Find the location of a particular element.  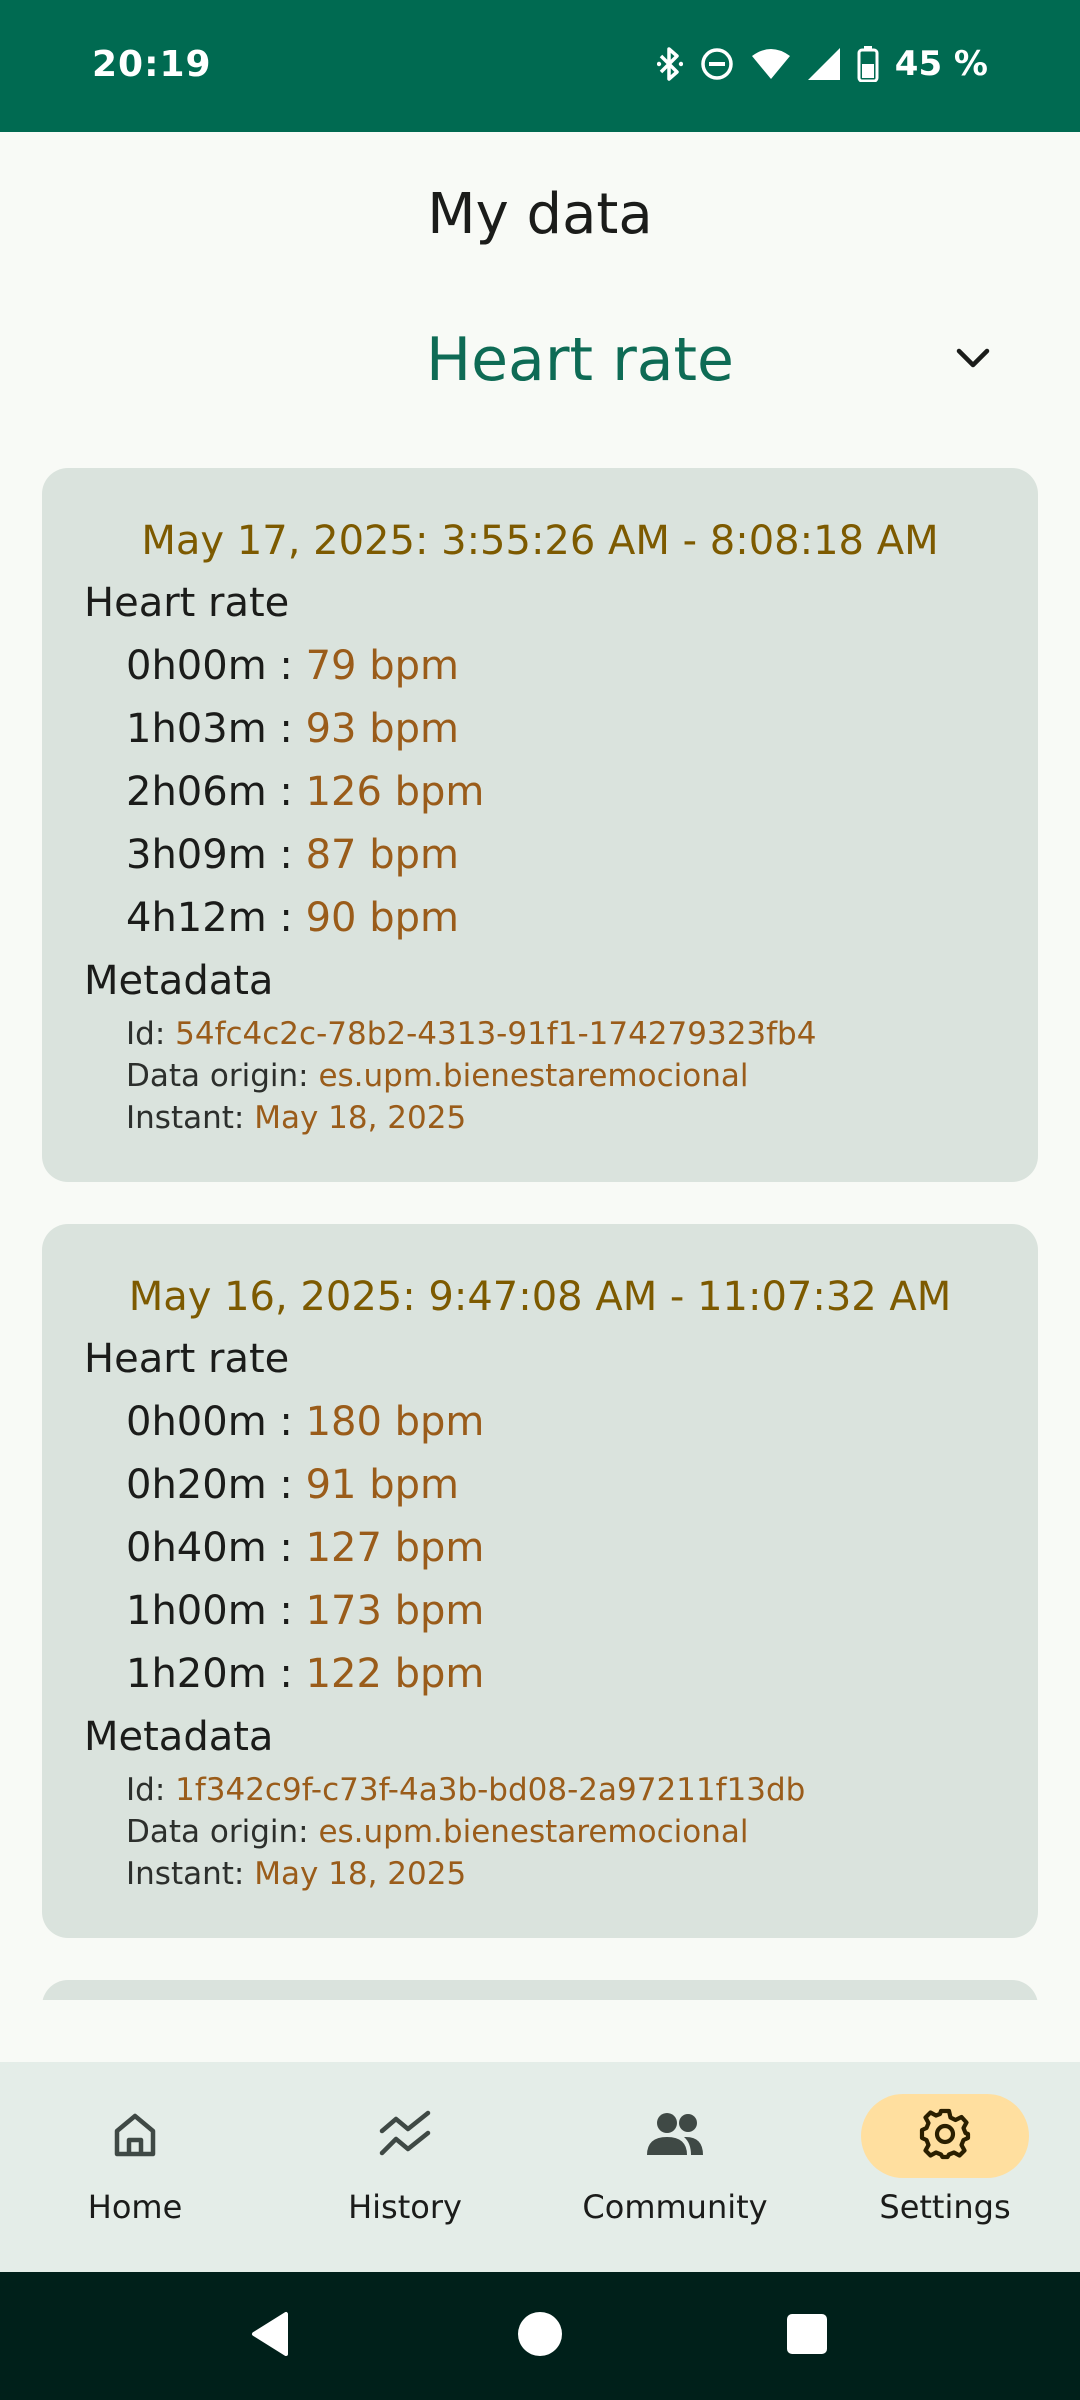

back-triangle-icon is located at coordinates (270, 2336).